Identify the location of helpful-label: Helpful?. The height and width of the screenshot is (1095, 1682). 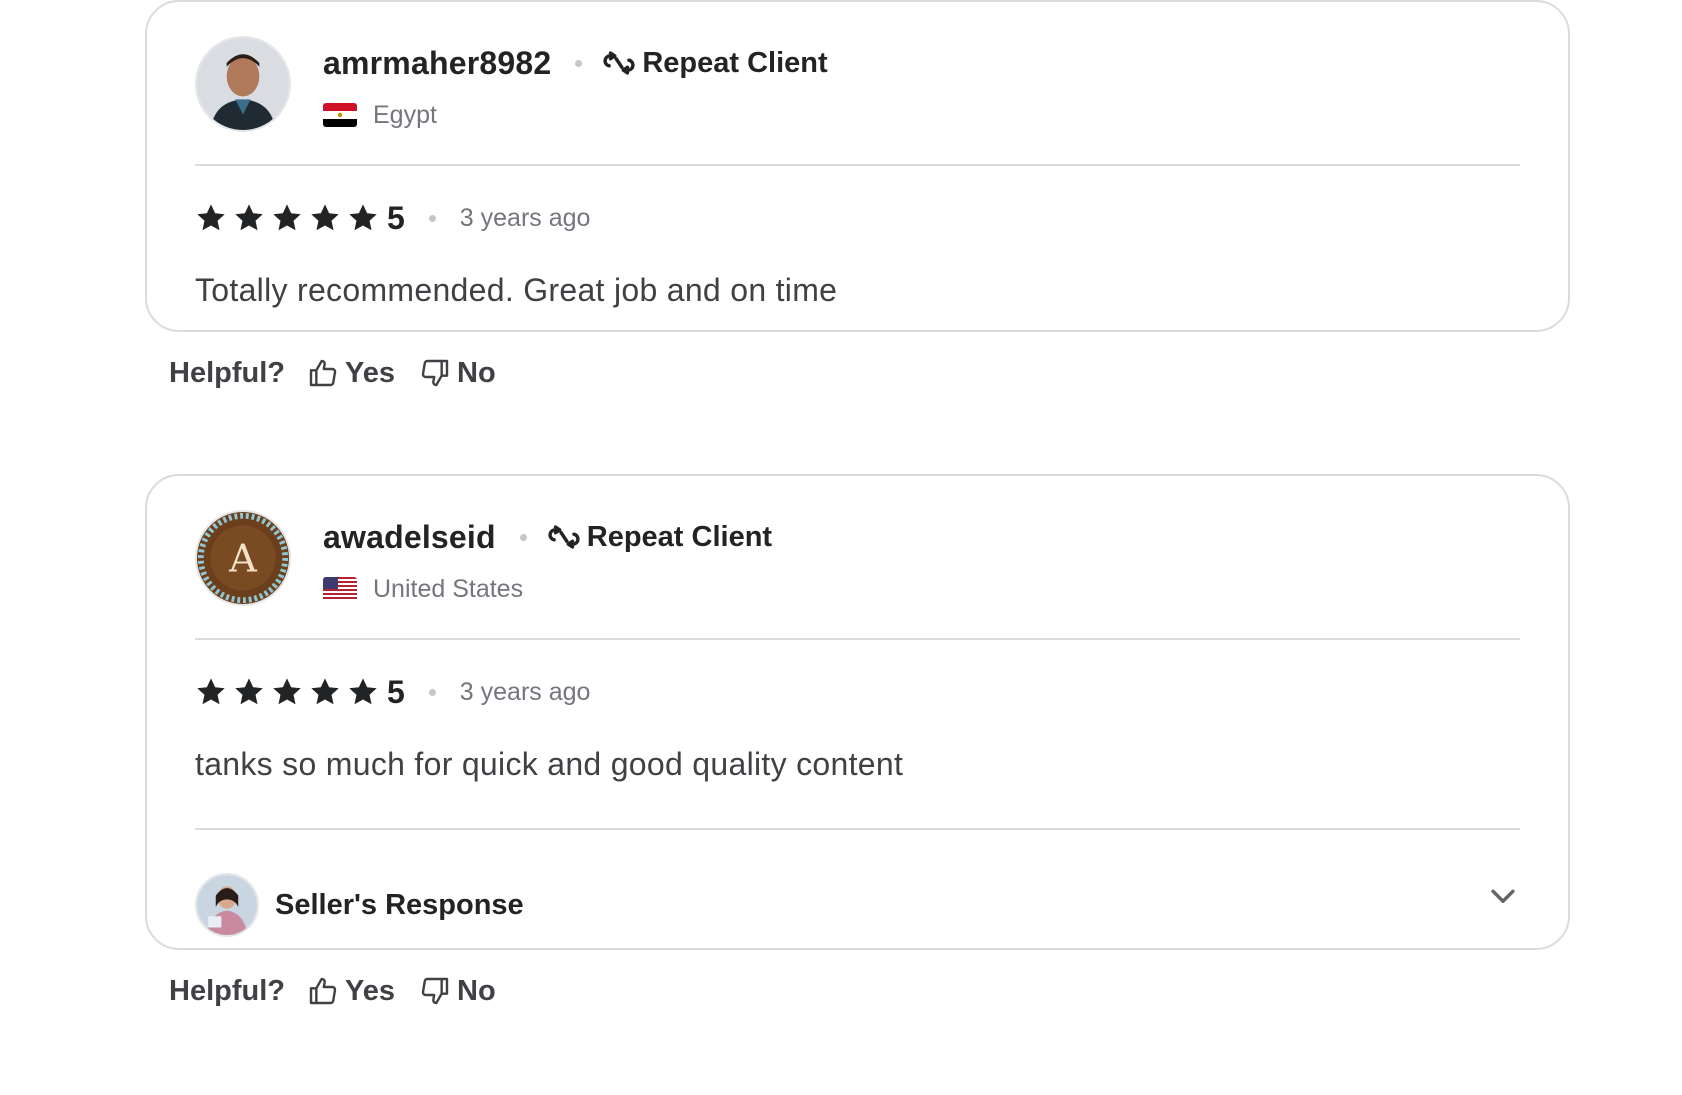
(227, 372).